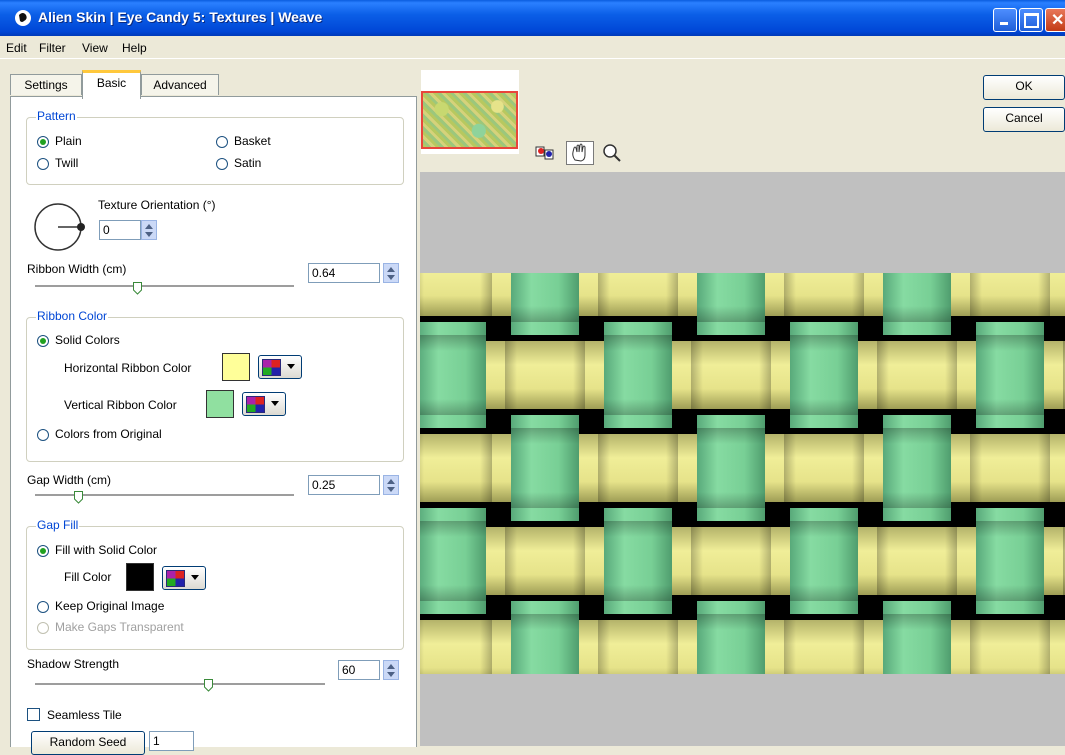 The width and height of the screenshot is (1065, 755). Describe the element at coordinates (140, 577) in the screenshot. I see `fill-color-swatch` at that location.